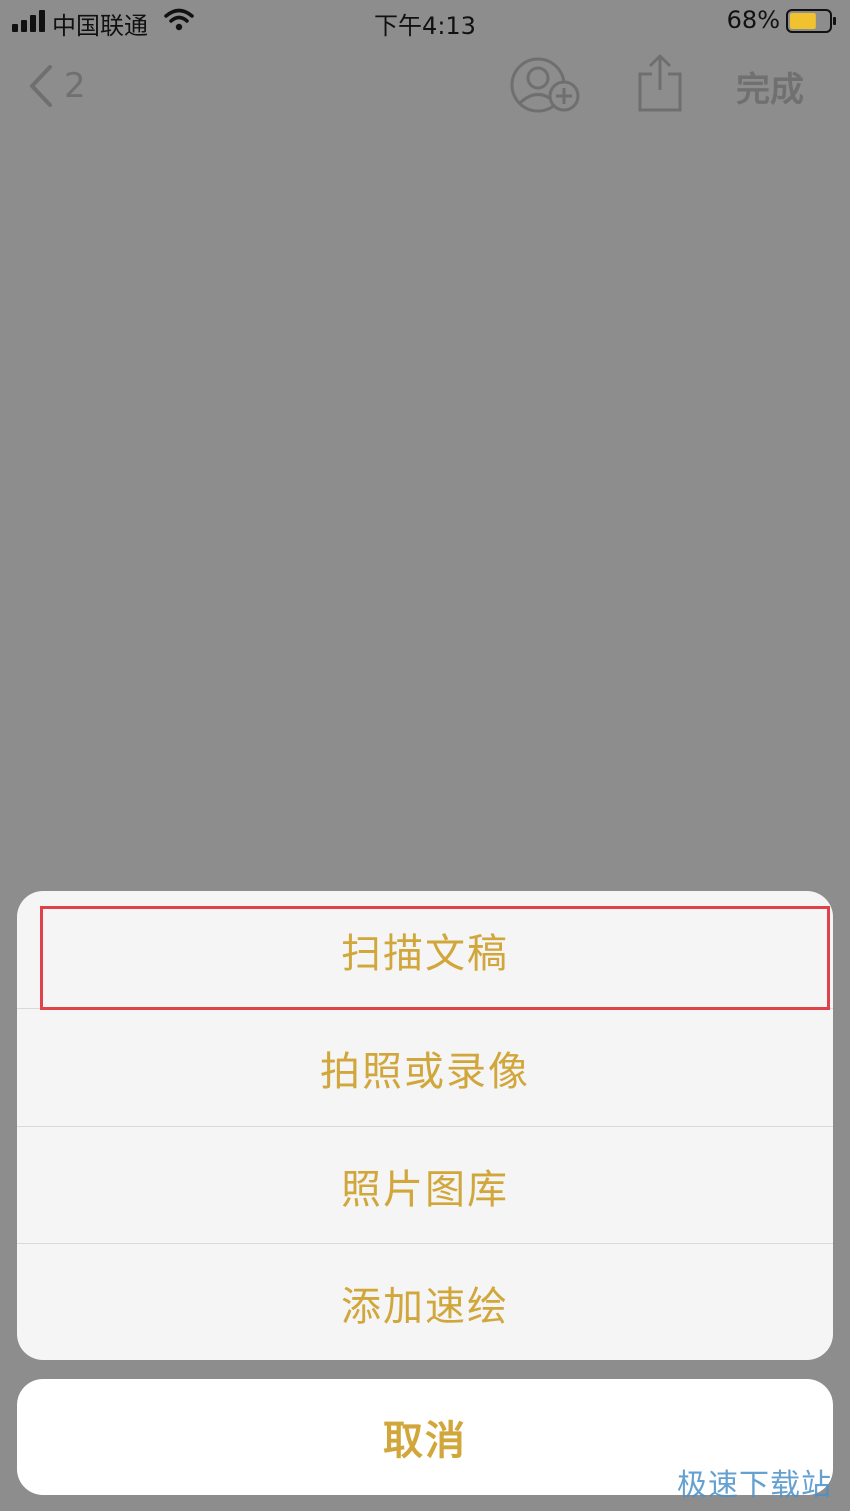 This screenshot has width=850, height=1511. What do you see at coordinates (56, 86) in the screenshot?
I see `back-button: 2` at bounding box center [56, 86].